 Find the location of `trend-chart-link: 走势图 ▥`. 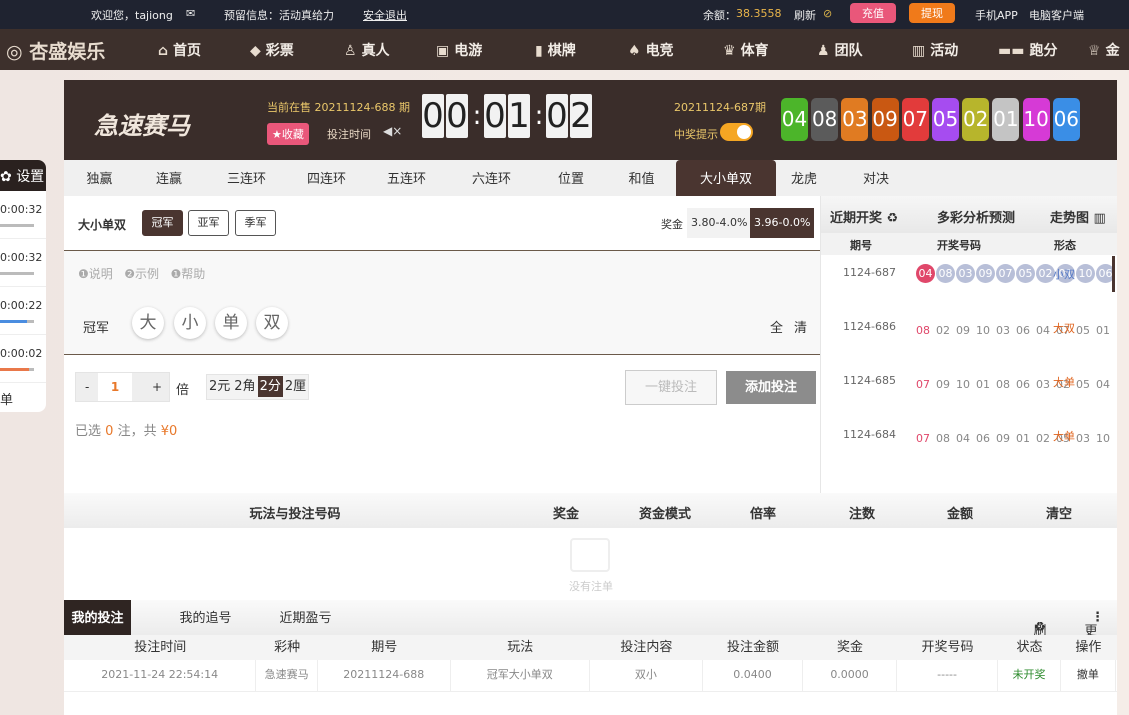

trend-chart-link: 走势图 ▥ is located at coordinates (1078, 216).